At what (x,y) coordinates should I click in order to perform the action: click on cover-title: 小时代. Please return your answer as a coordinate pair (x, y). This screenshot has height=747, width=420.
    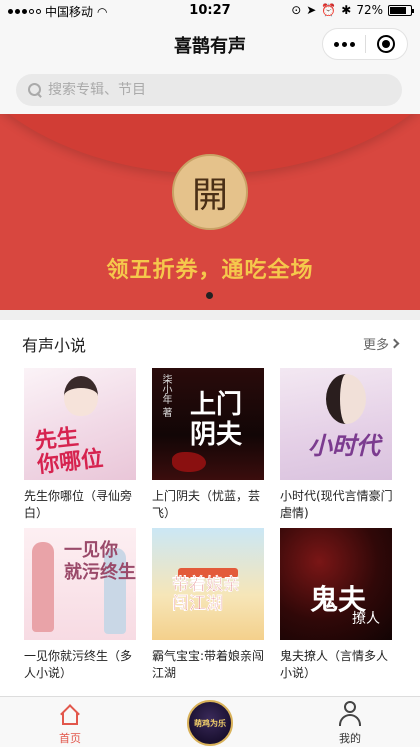
    Looking at the image, I should click on (344, 445).